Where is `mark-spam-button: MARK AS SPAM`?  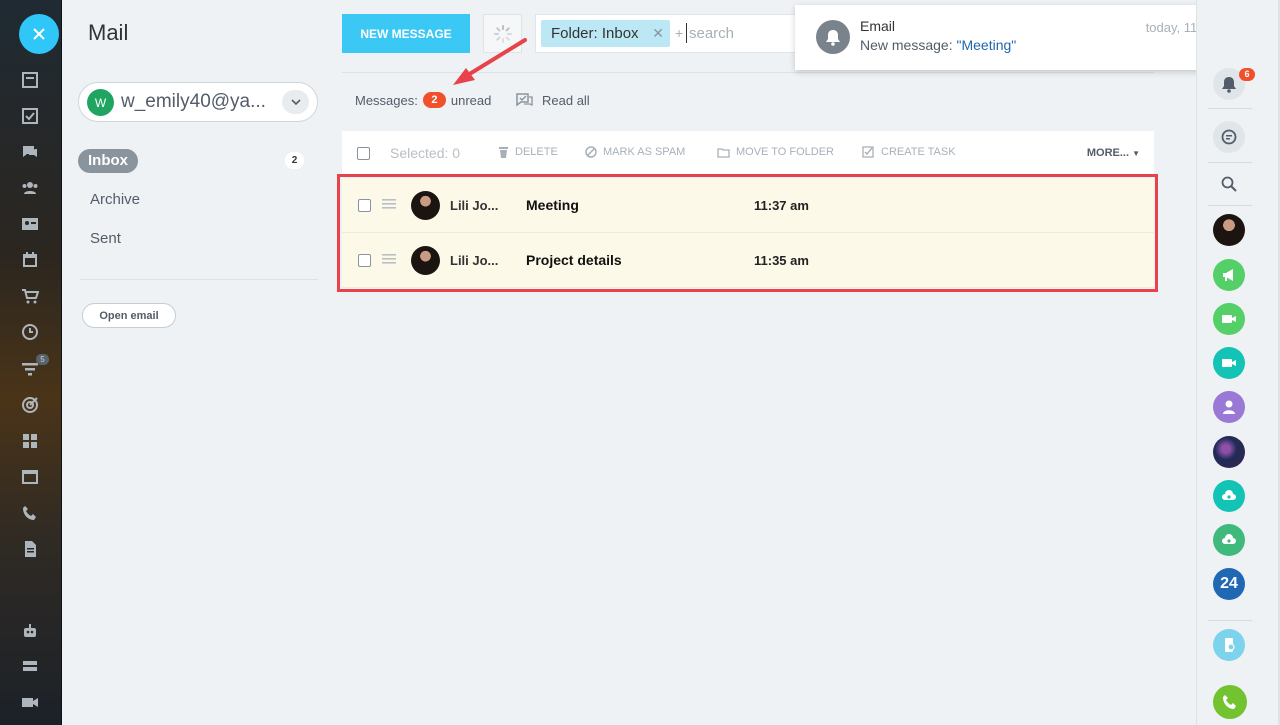
mark-spam-button: MARK AS SPAM is located at coordinates (635, 152).